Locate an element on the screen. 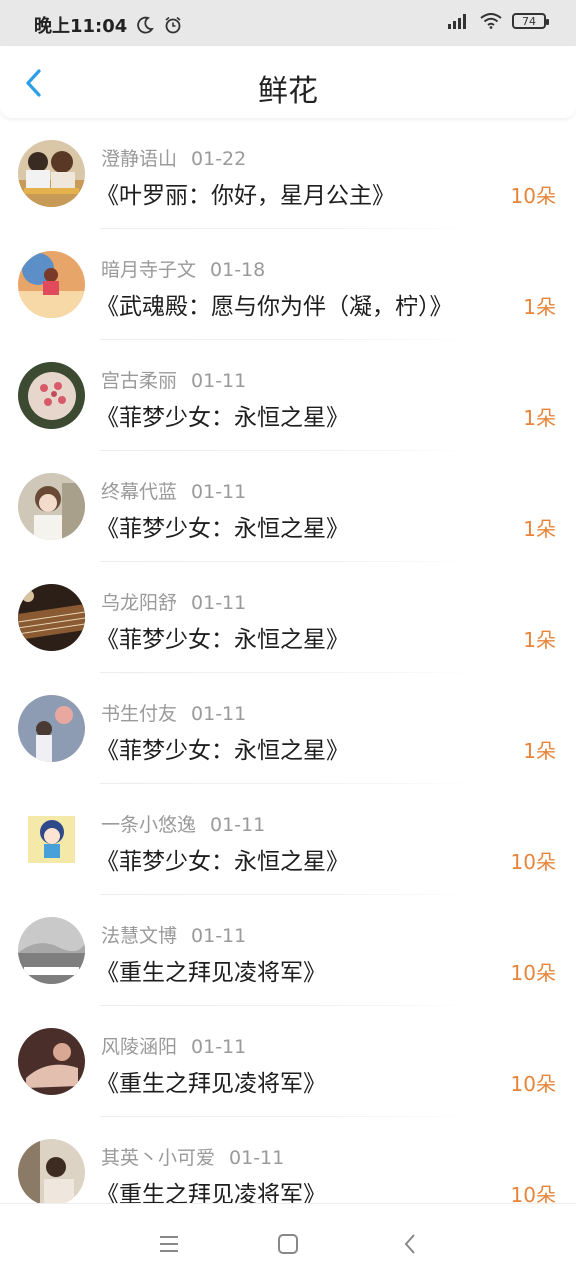 The width and height of the screenshot is (576, 1281). battery-indicator: 74 is located at coordinates (530, 21).